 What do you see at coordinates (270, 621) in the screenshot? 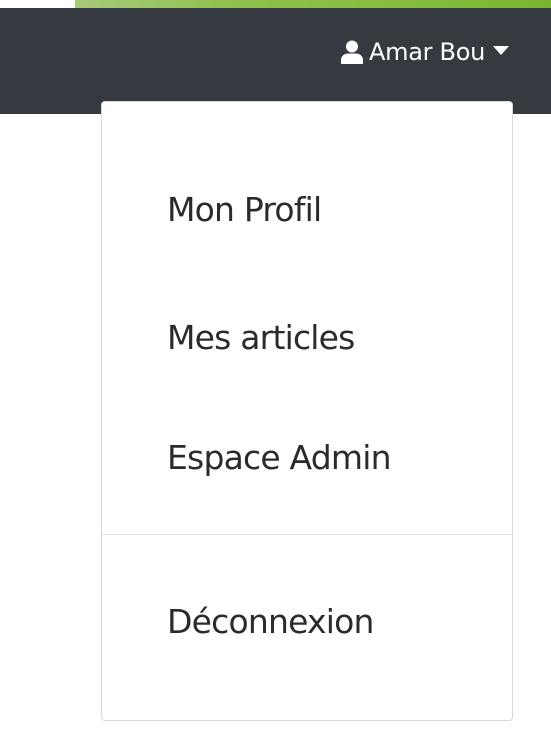
I see `menu-item-logout: Déconnexion` at bounding box center [270, 621].